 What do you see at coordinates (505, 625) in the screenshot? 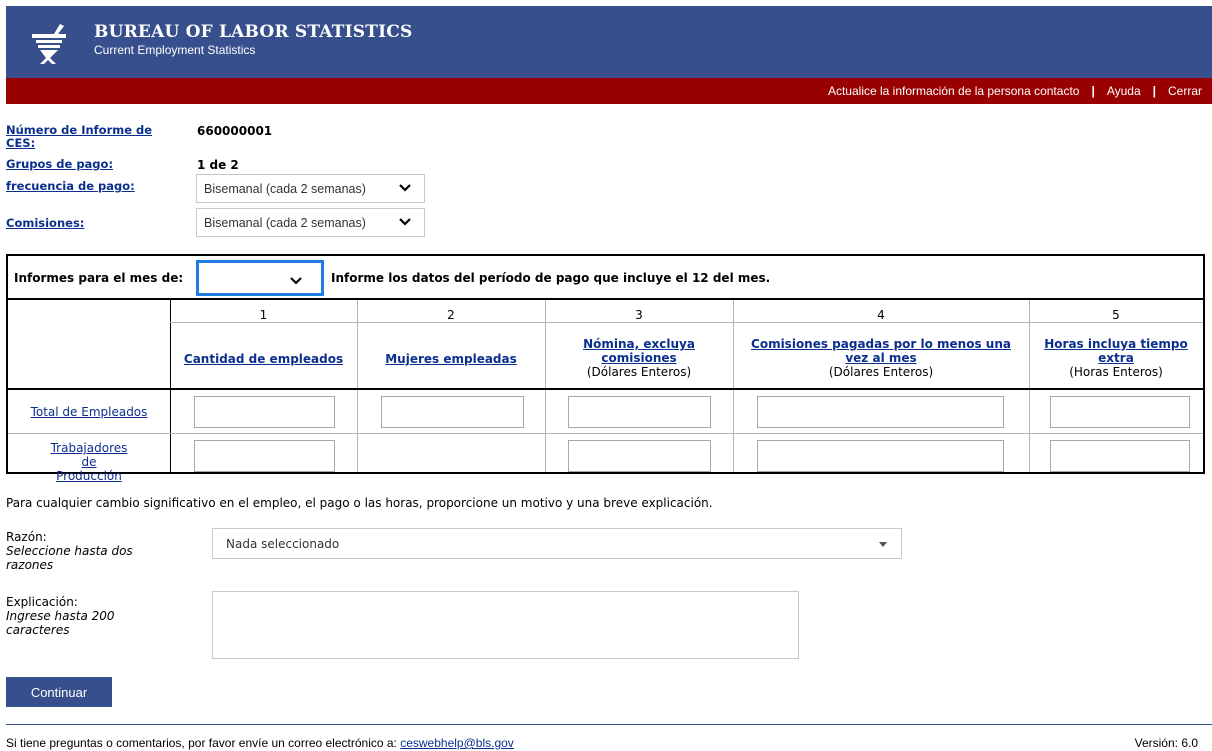
I see `explanation-textarea` at bounding box center [505, 625].